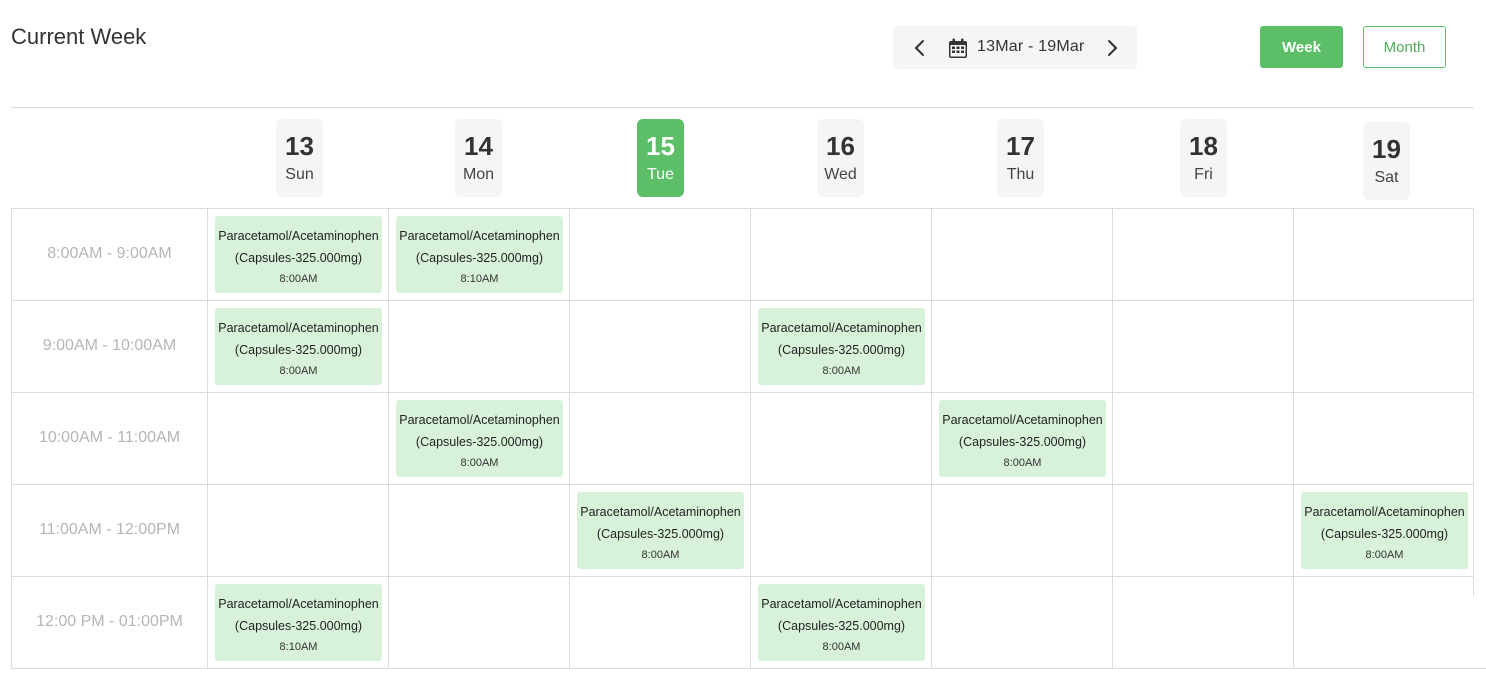 The image size is (1486, 683). What do you see at coordinates (1112, 47) in the screenshot?
I see `chevron-right-icon` at bounding box center [1112, 47].